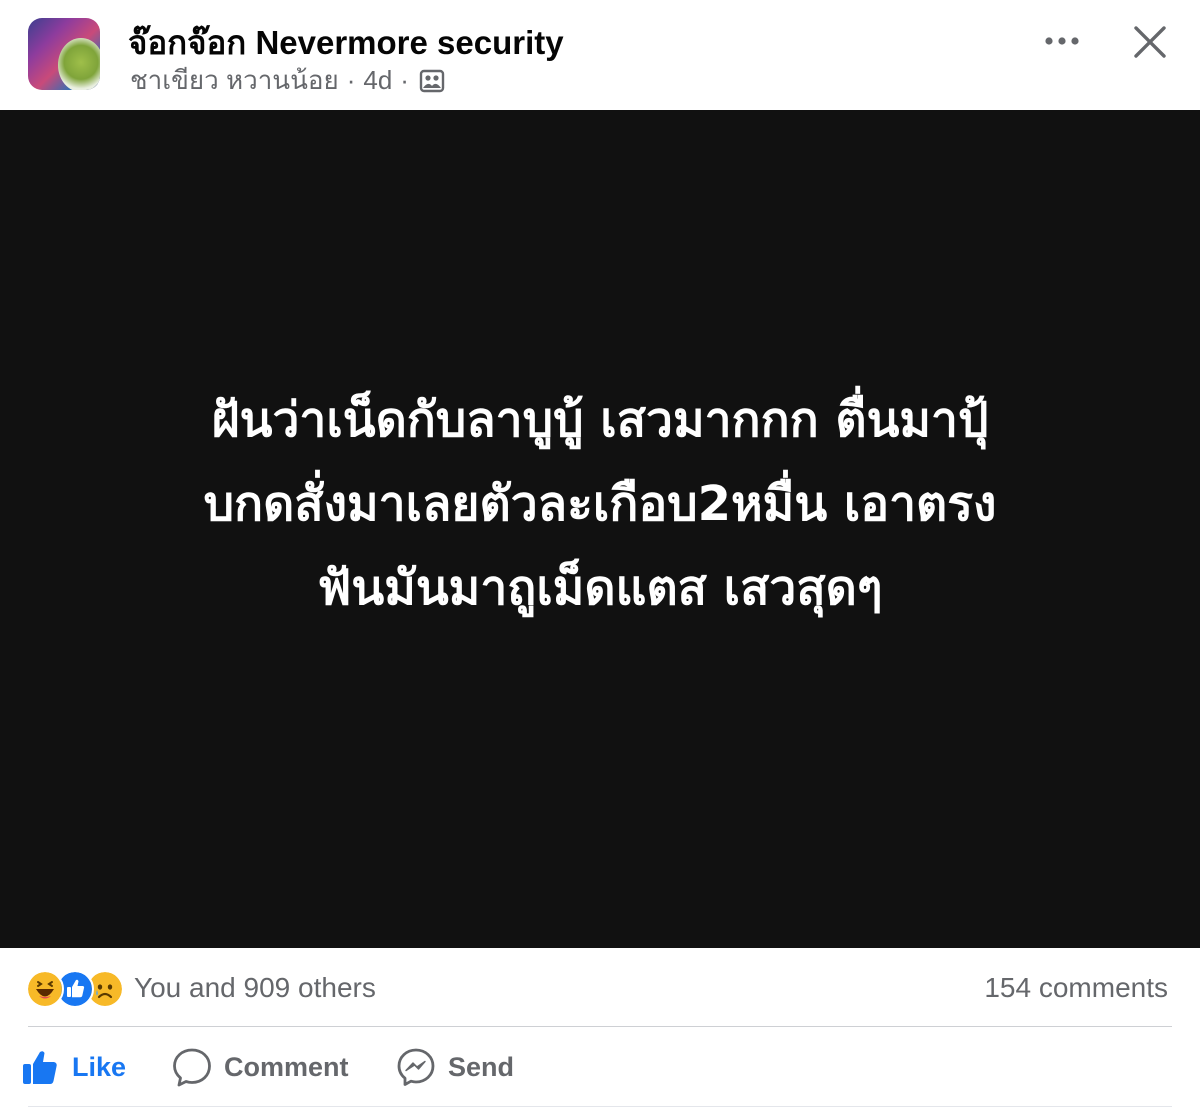 This screenshot has height=1108, width=1200. I want to click on group-name: ชาเขียว หวานน้อย, so click(234, 80).